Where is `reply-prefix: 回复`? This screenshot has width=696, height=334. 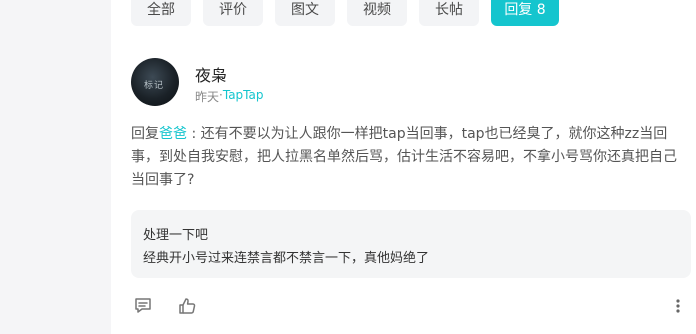 reply-prefix: 回复 is located at coordinates (145, 134).